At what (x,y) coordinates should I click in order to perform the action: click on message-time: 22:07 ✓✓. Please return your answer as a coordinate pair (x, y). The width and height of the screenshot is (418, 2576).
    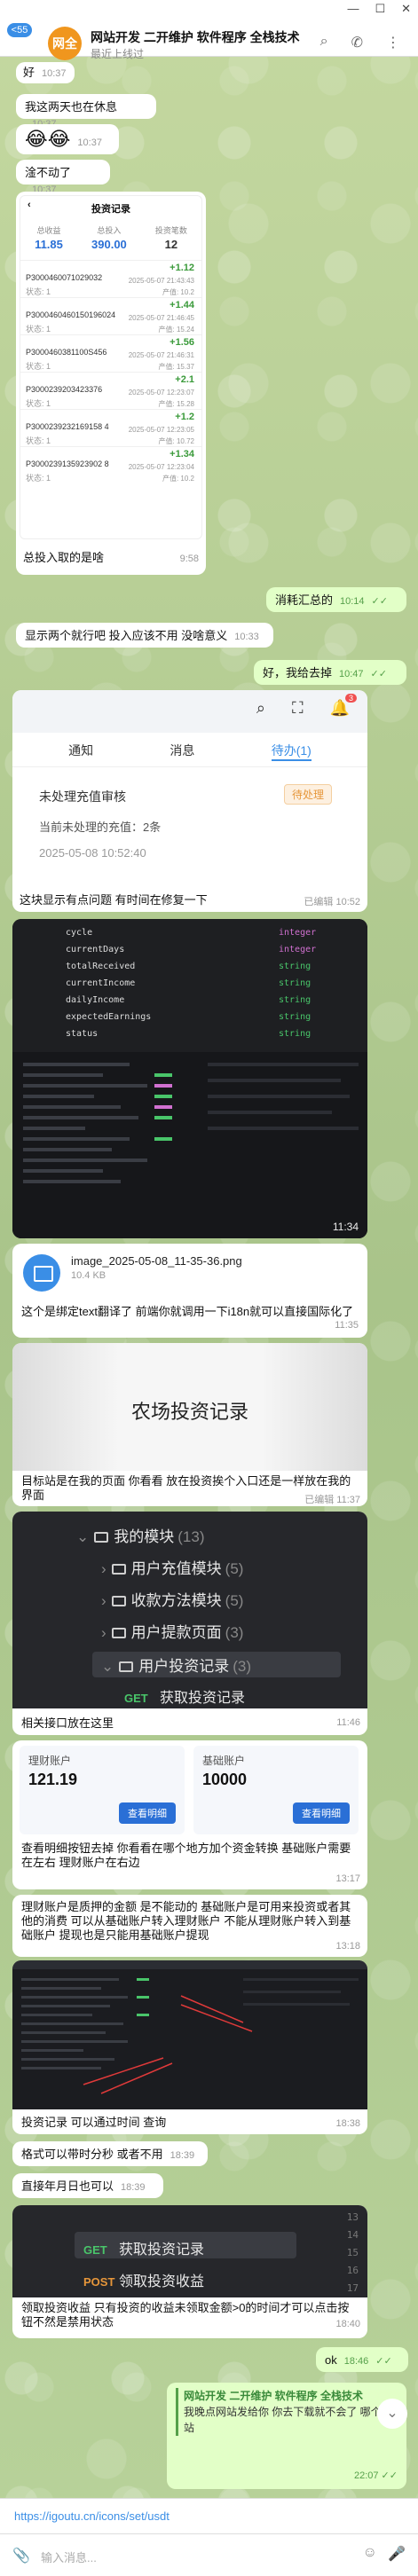
    Looking at the image, I should click on (376, 2475).